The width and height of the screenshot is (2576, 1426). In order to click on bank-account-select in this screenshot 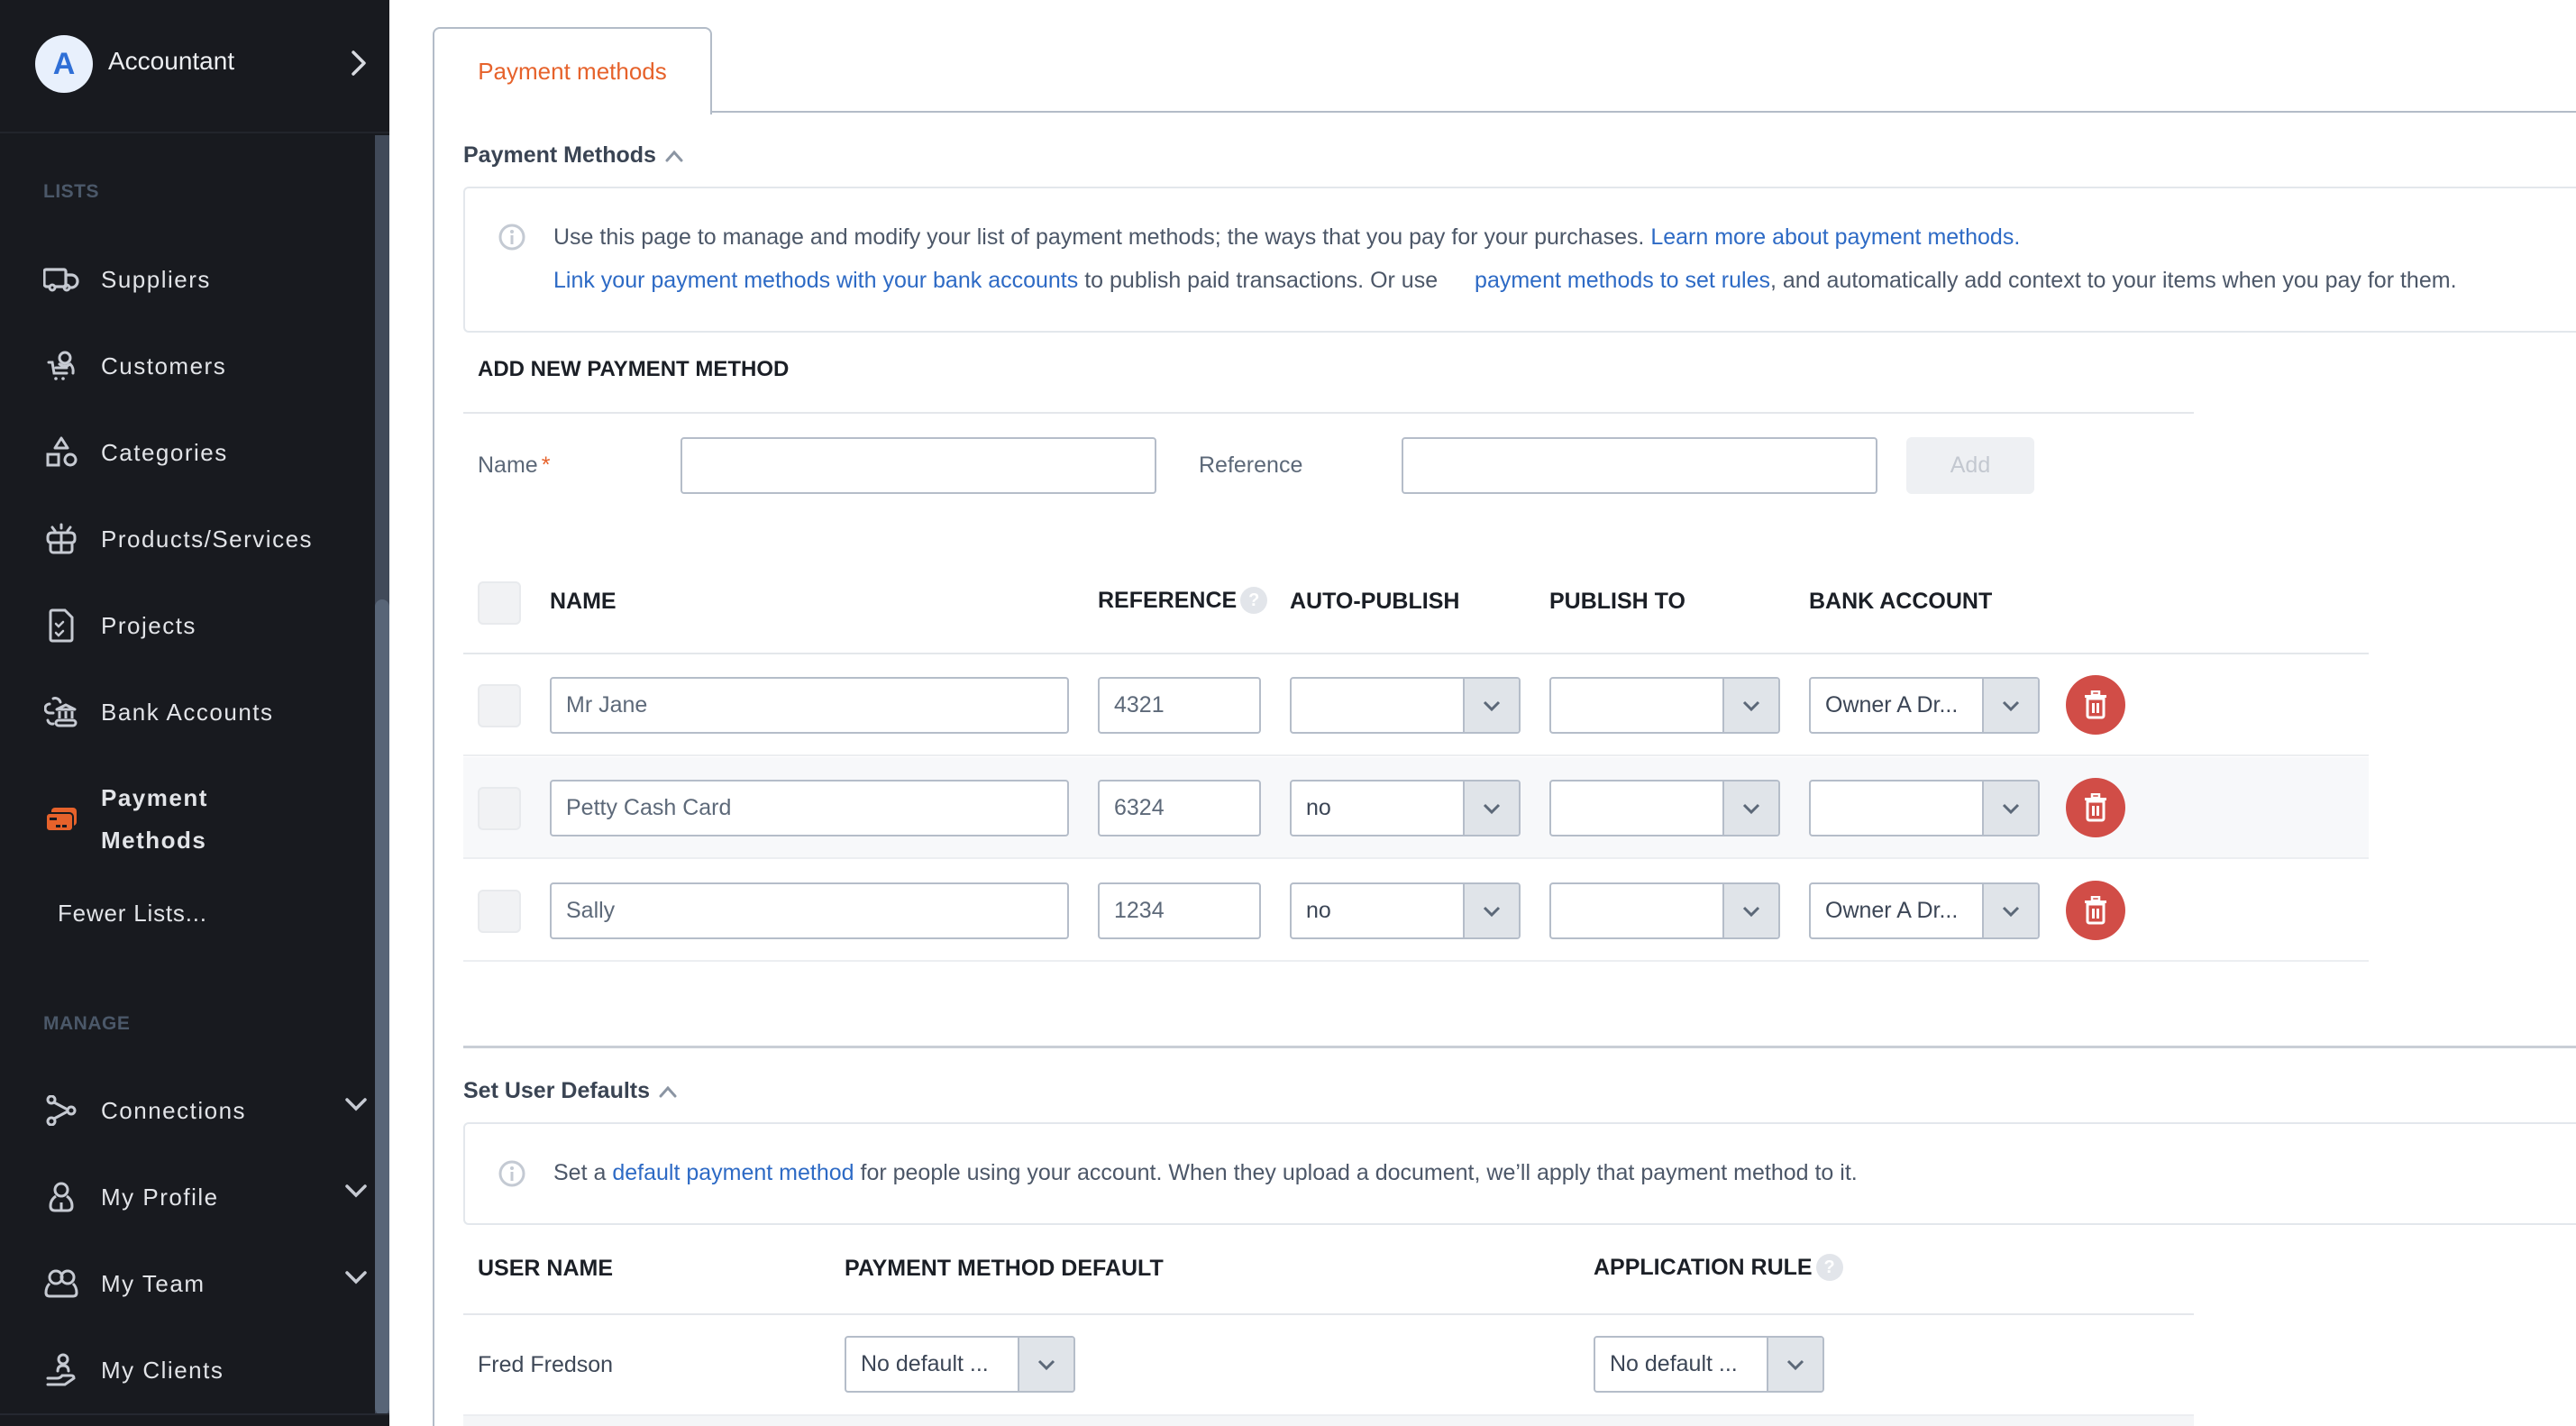, I will do `click(1924, 808)`.